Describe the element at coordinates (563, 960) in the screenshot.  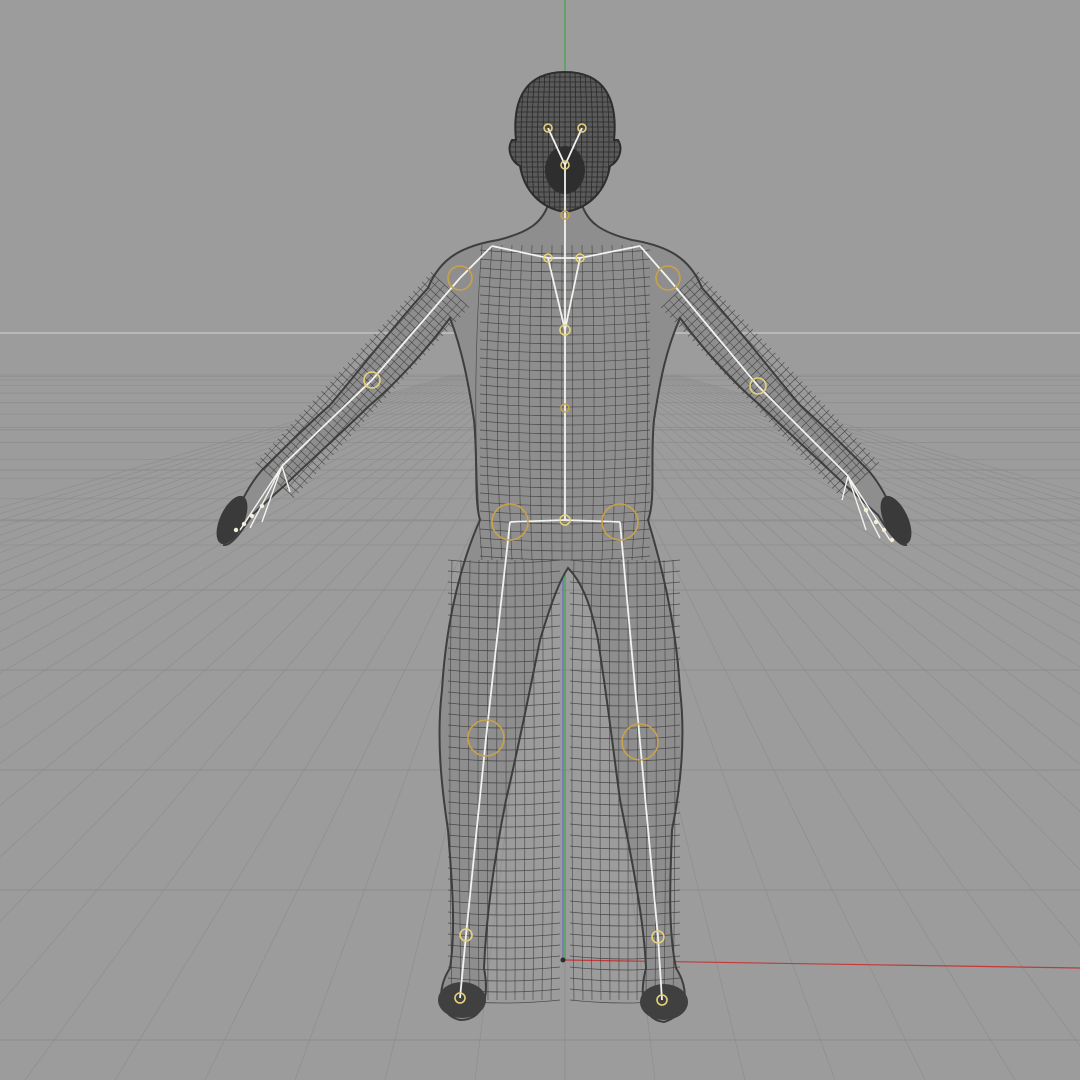
I see `world-origin` at that location.